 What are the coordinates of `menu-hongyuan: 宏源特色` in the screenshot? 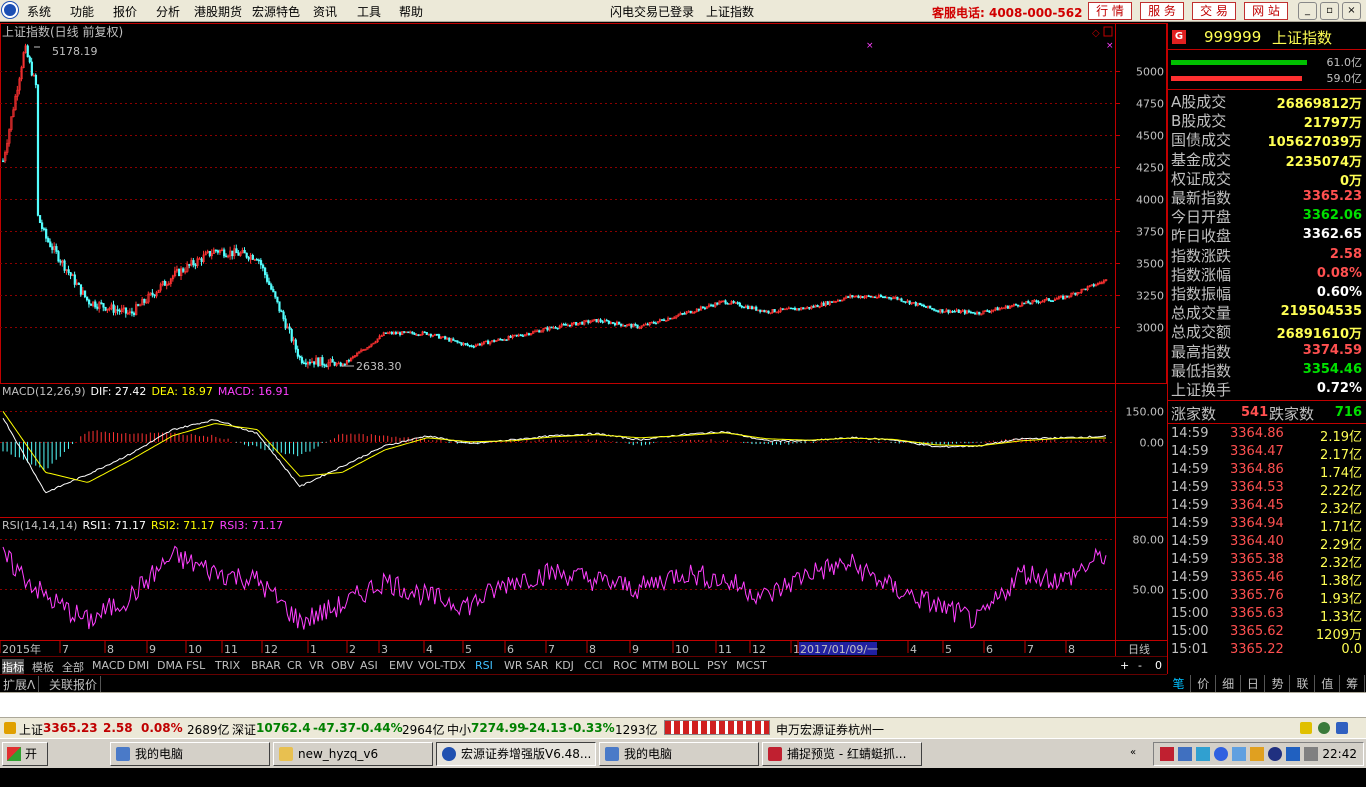 It's located at (276, 11).